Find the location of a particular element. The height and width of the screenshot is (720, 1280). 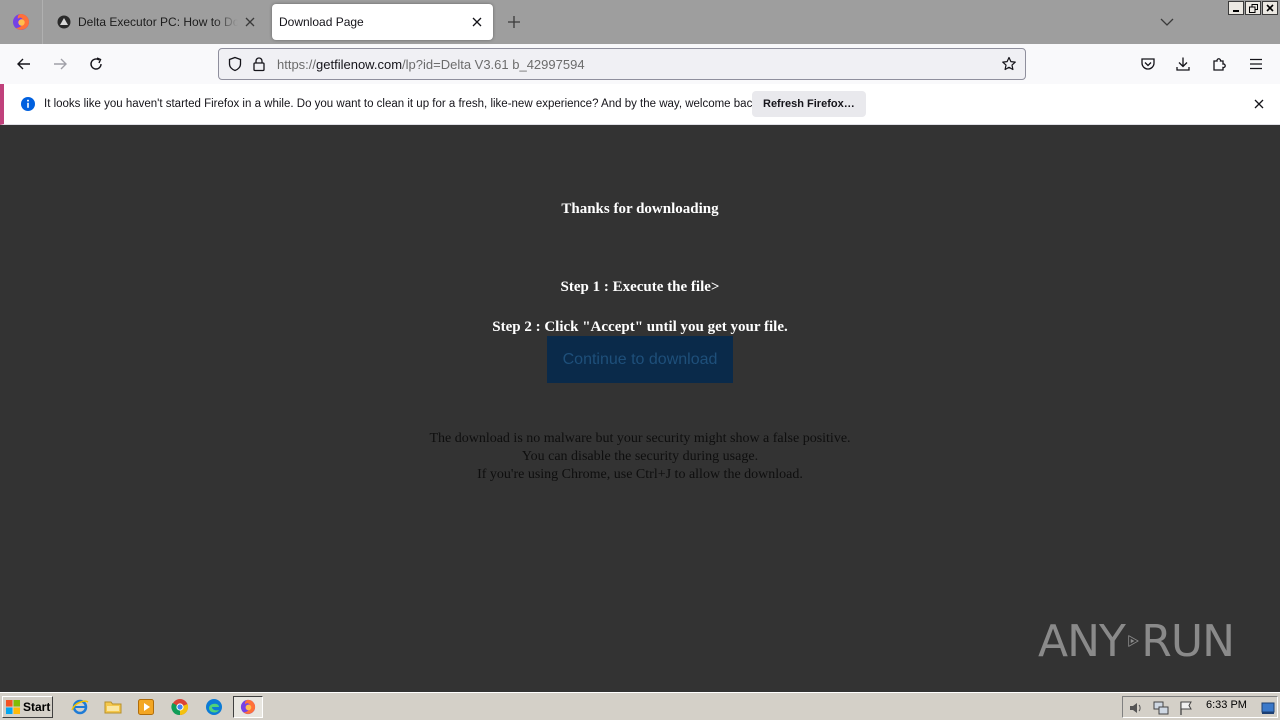

network-icon is located at coordinates (1161, 708).